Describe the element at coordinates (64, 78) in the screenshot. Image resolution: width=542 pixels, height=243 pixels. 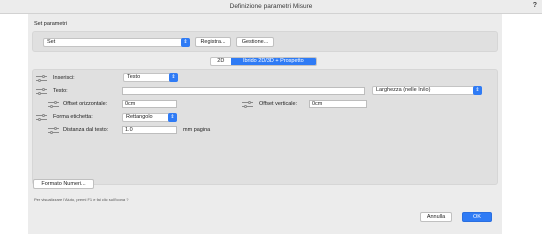
I see `inserisci-label: Inserisci:` at that location.